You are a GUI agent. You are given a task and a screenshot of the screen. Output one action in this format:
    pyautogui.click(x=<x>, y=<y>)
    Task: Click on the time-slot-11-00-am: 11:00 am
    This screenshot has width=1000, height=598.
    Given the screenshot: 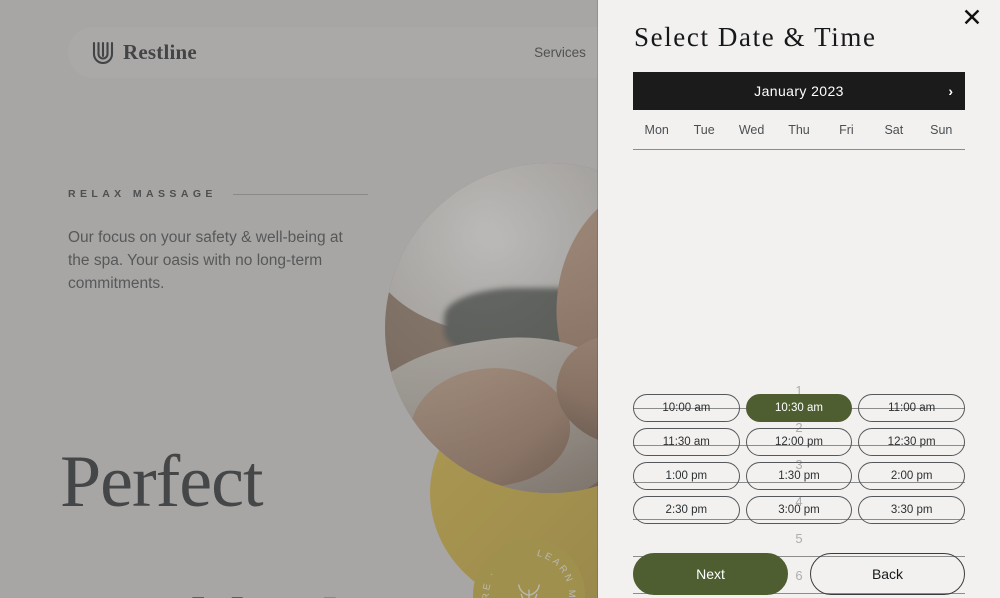 What is the action you would take?
    pyautogui.click(x=911, y=408)
    